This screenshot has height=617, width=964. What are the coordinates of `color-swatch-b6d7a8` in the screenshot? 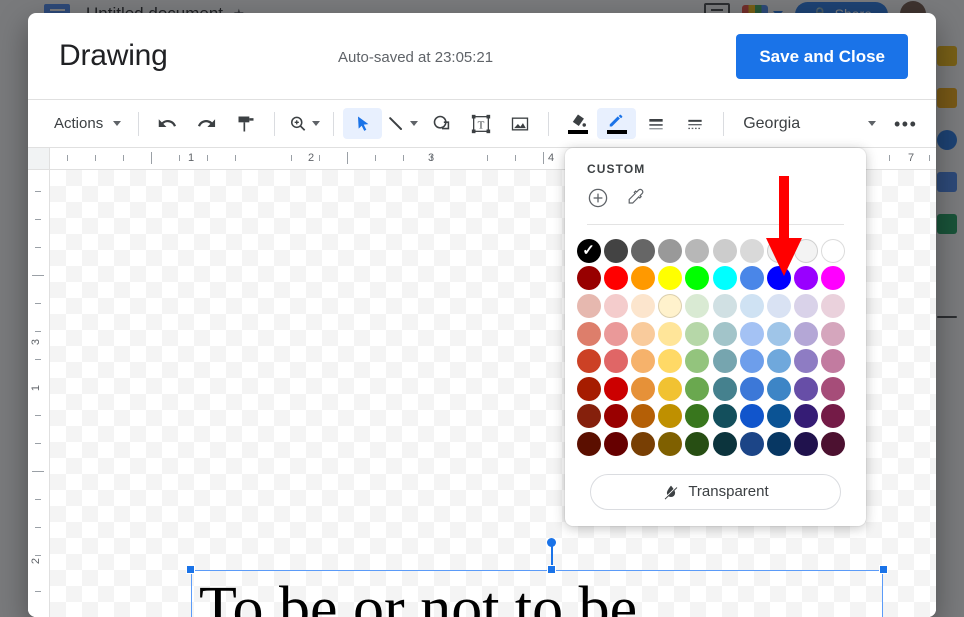 It's located at (697, 334).